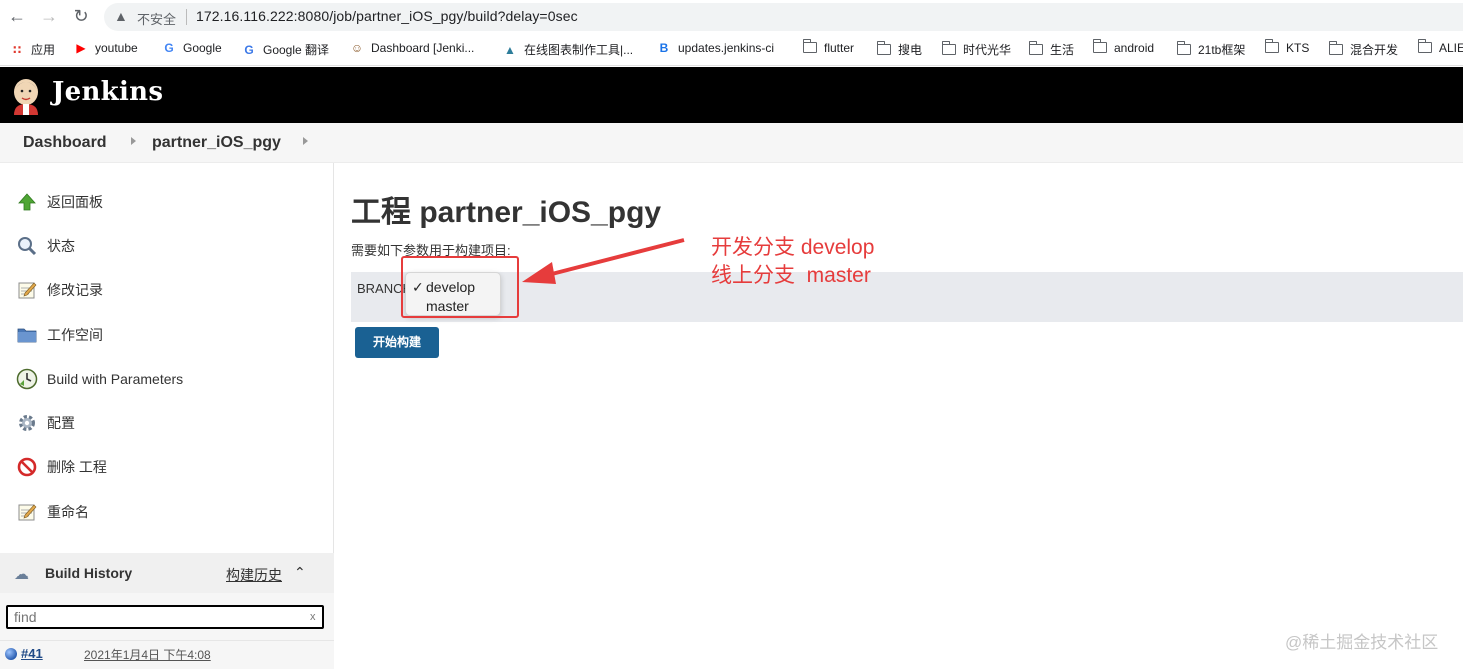 Image resolution: width=1463 pixels, height=669 pixels. I want to click on reload-icon: ↻, so click(81, 16).